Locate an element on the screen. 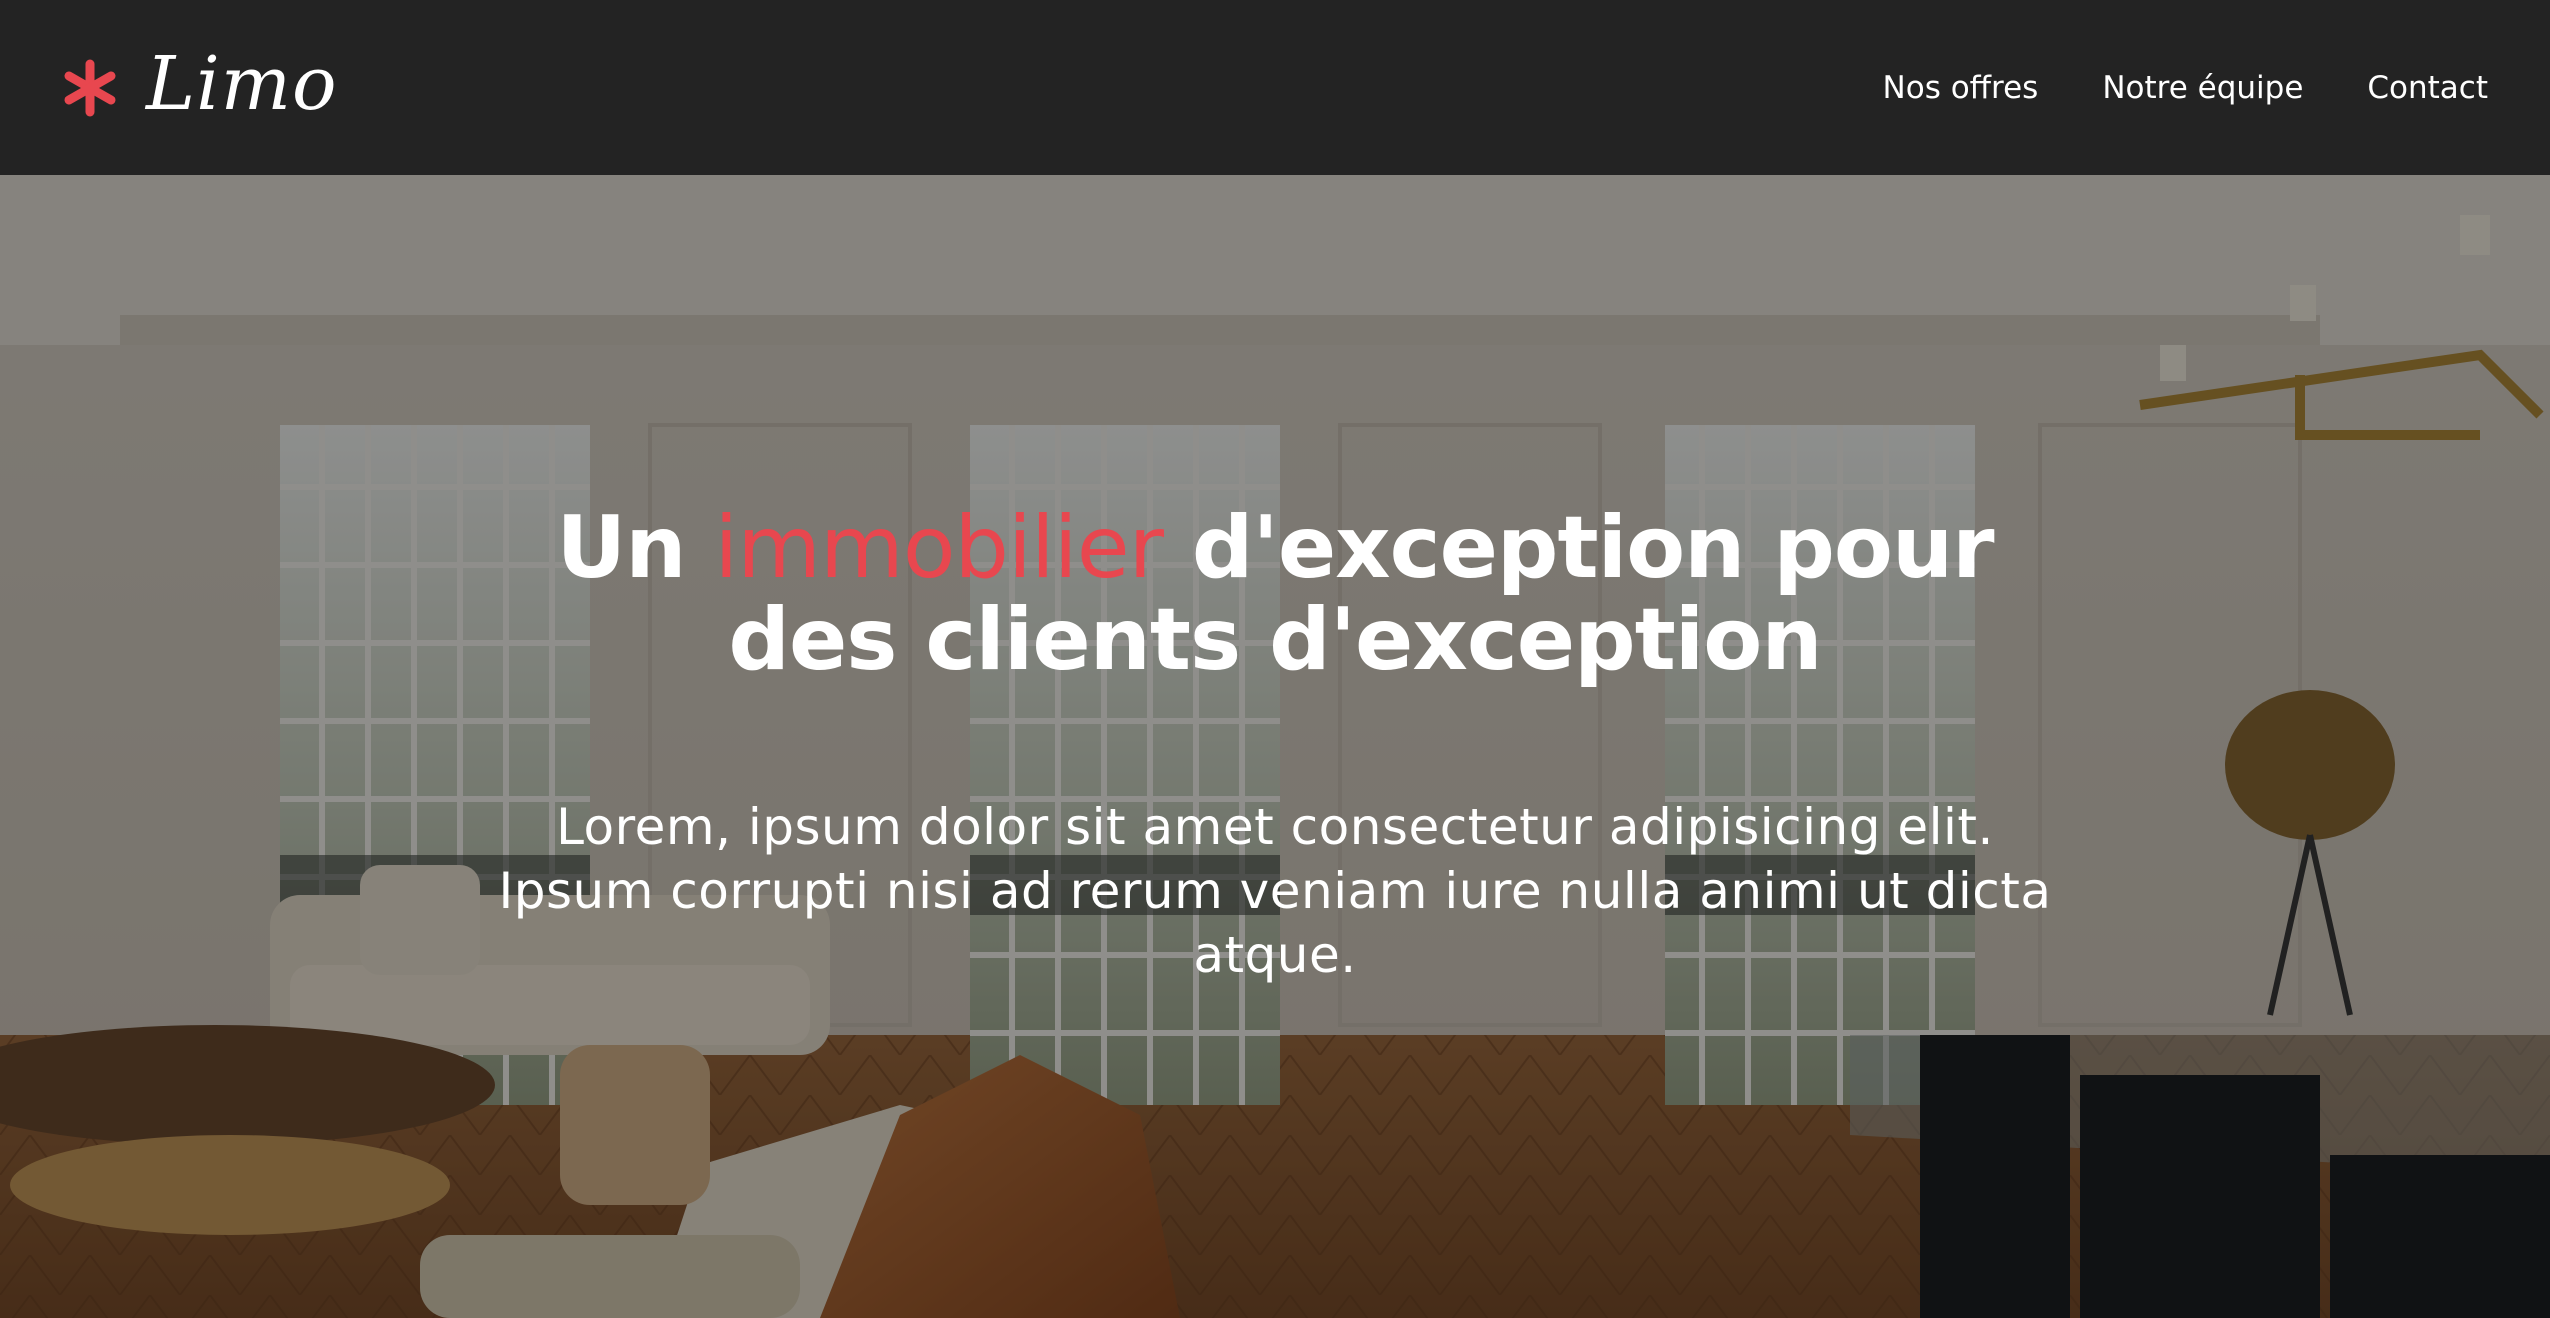 The height and width of the screenshot is (1318, 2550). navbar: Limo Nos offres Notre équipe Contact is located at coordinates (1275, 87).